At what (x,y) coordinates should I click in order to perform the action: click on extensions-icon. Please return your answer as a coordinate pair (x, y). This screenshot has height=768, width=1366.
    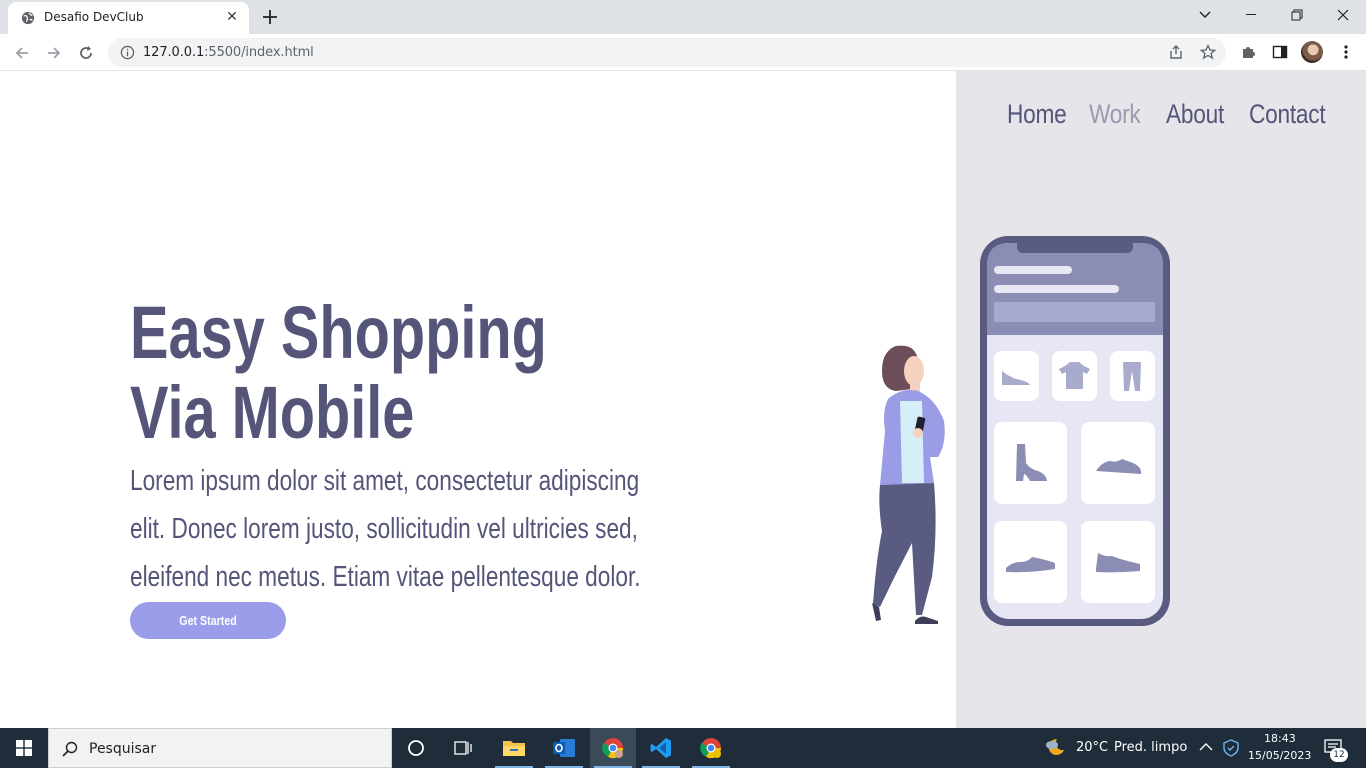
    Looking at the image, I should click on (1248, 52).